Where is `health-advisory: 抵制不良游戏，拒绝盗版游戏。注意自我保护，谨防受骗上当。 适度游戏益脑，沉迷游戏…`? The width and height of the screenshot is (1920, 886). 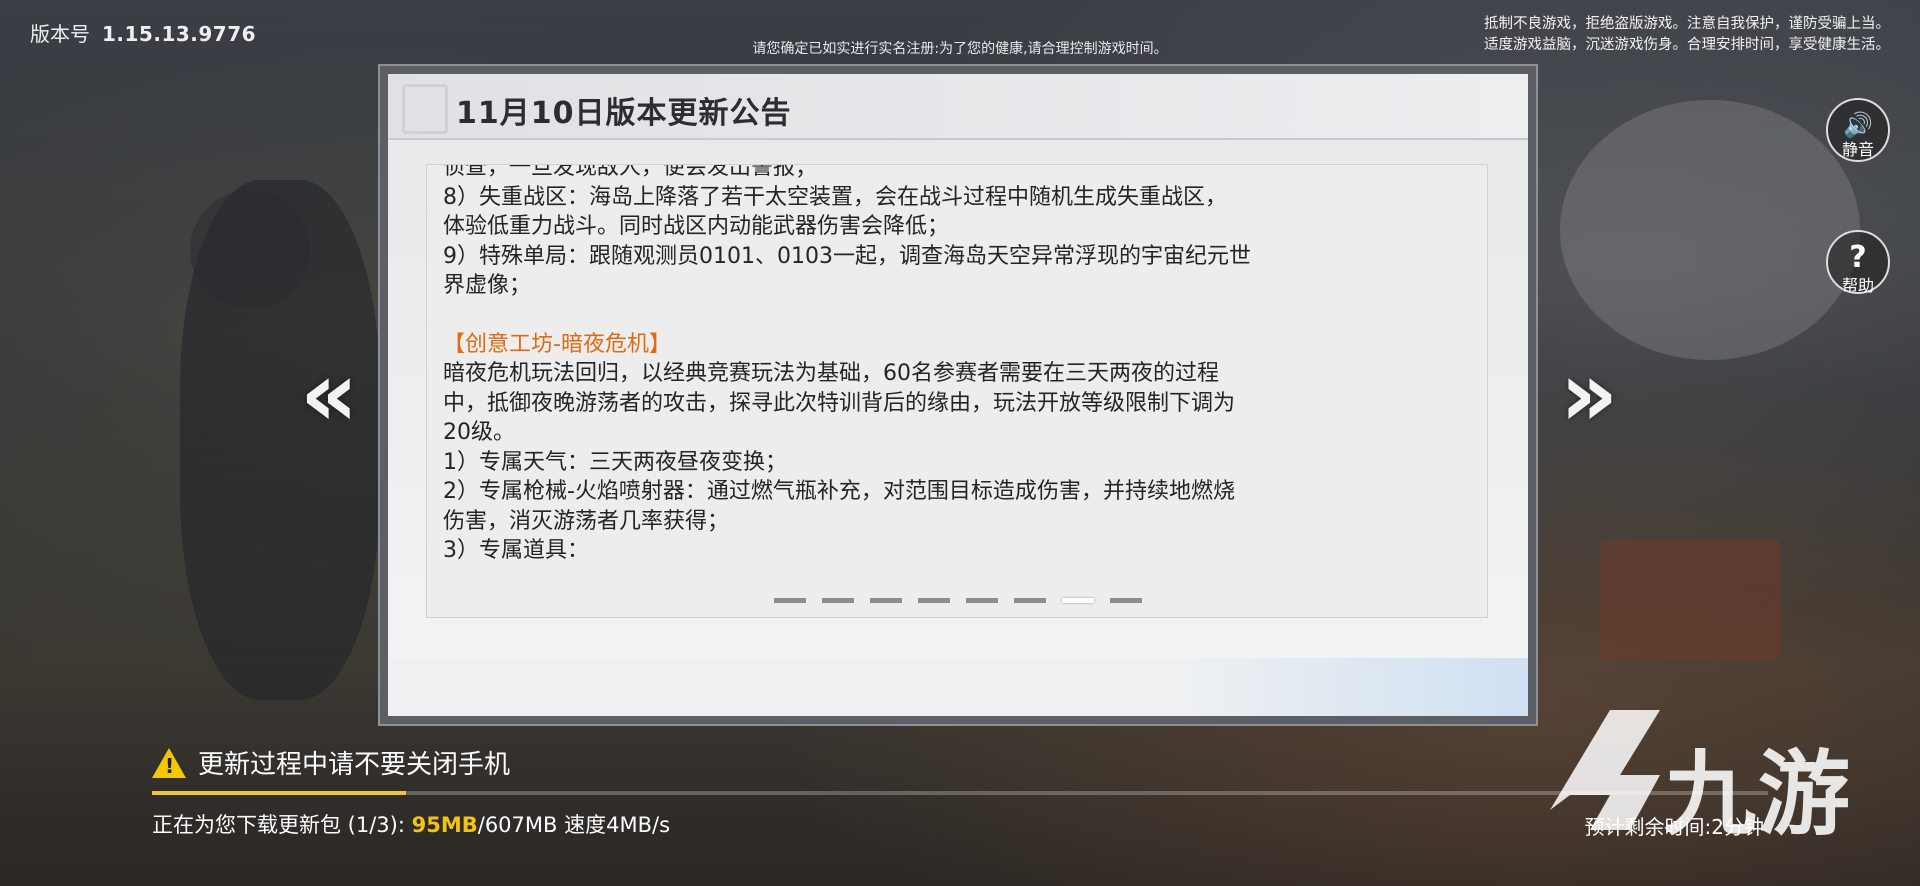 health-advisory: 抵制不良游戏，拒绝盗版游戏。注意自我保护，谨防受骗上当。 适度游戏益脑，沉迷游戏… is located at coordinates (1687, 35).